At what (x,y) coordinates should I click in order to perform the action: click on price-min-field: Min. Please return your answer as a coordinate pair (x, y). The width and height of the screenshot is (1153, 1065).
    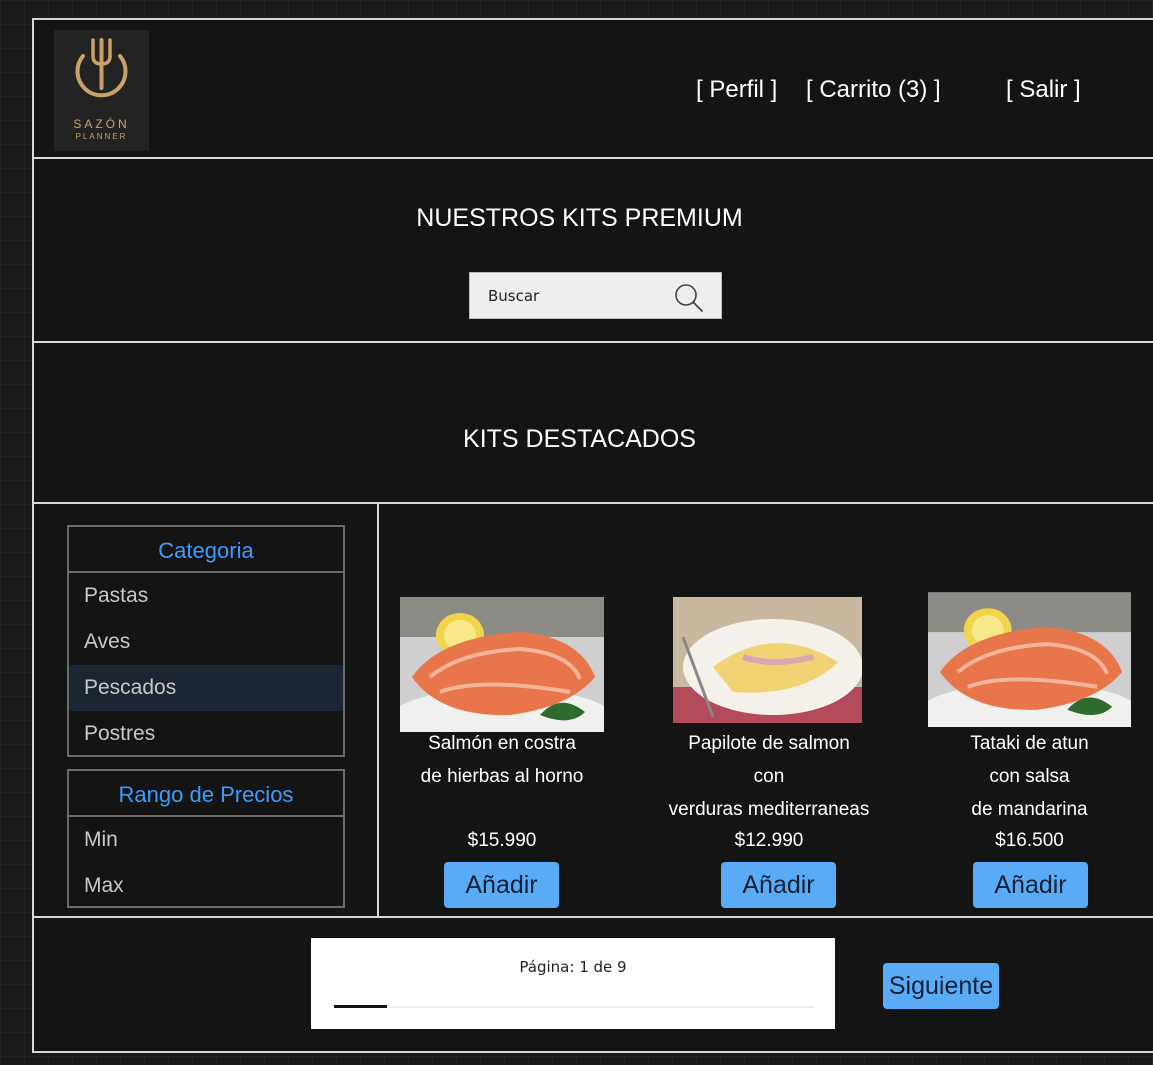
    Looking at the image, I should click on (206, 840).